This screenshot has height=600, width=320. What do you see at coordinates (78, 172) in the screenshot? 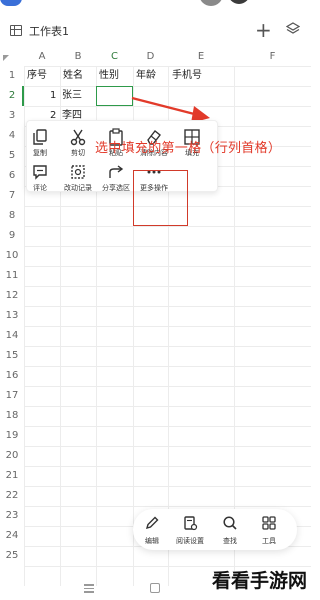
I see `history-icon` at bounding box center [78, 172].